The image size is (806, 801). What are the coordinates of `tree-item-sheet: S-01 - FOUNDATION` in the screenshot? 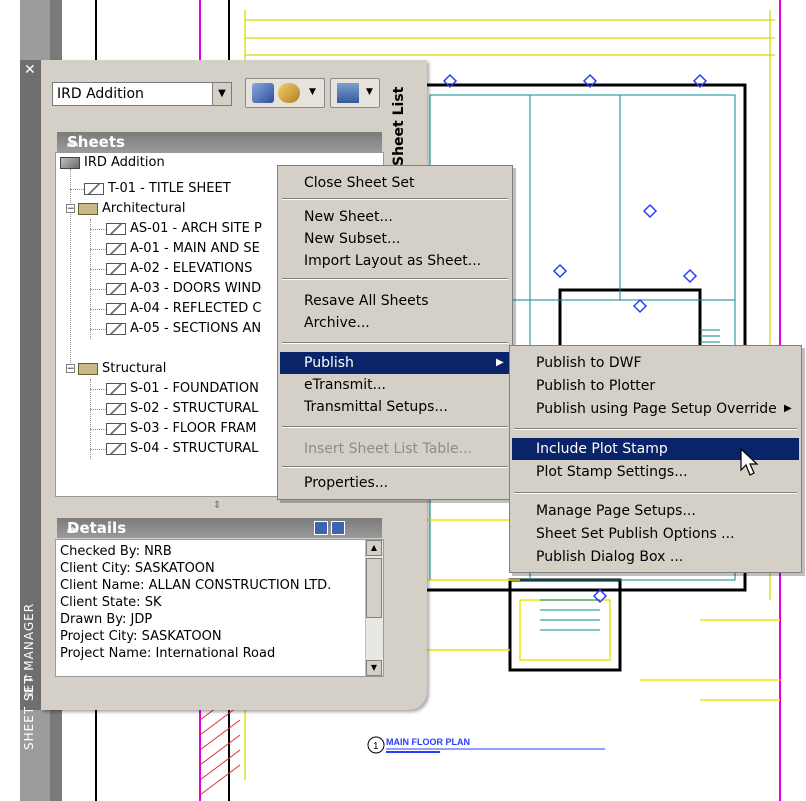 It's located at (182, 389).